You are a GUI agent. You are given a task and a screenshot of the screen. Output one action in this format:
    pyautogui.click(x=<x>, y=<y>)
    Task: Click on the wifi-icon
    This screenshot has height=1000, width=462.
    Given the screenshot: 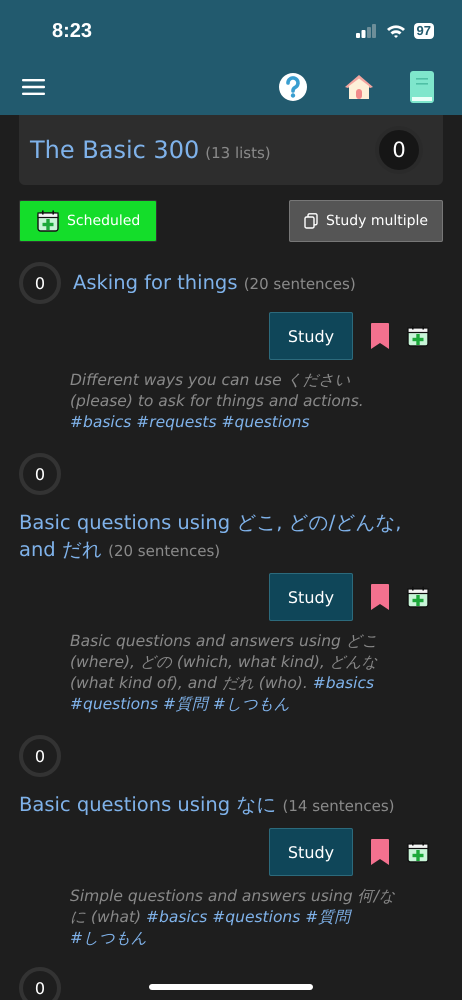 What is the action you would take?
    pyautogui.click(x=396, y=31)
    